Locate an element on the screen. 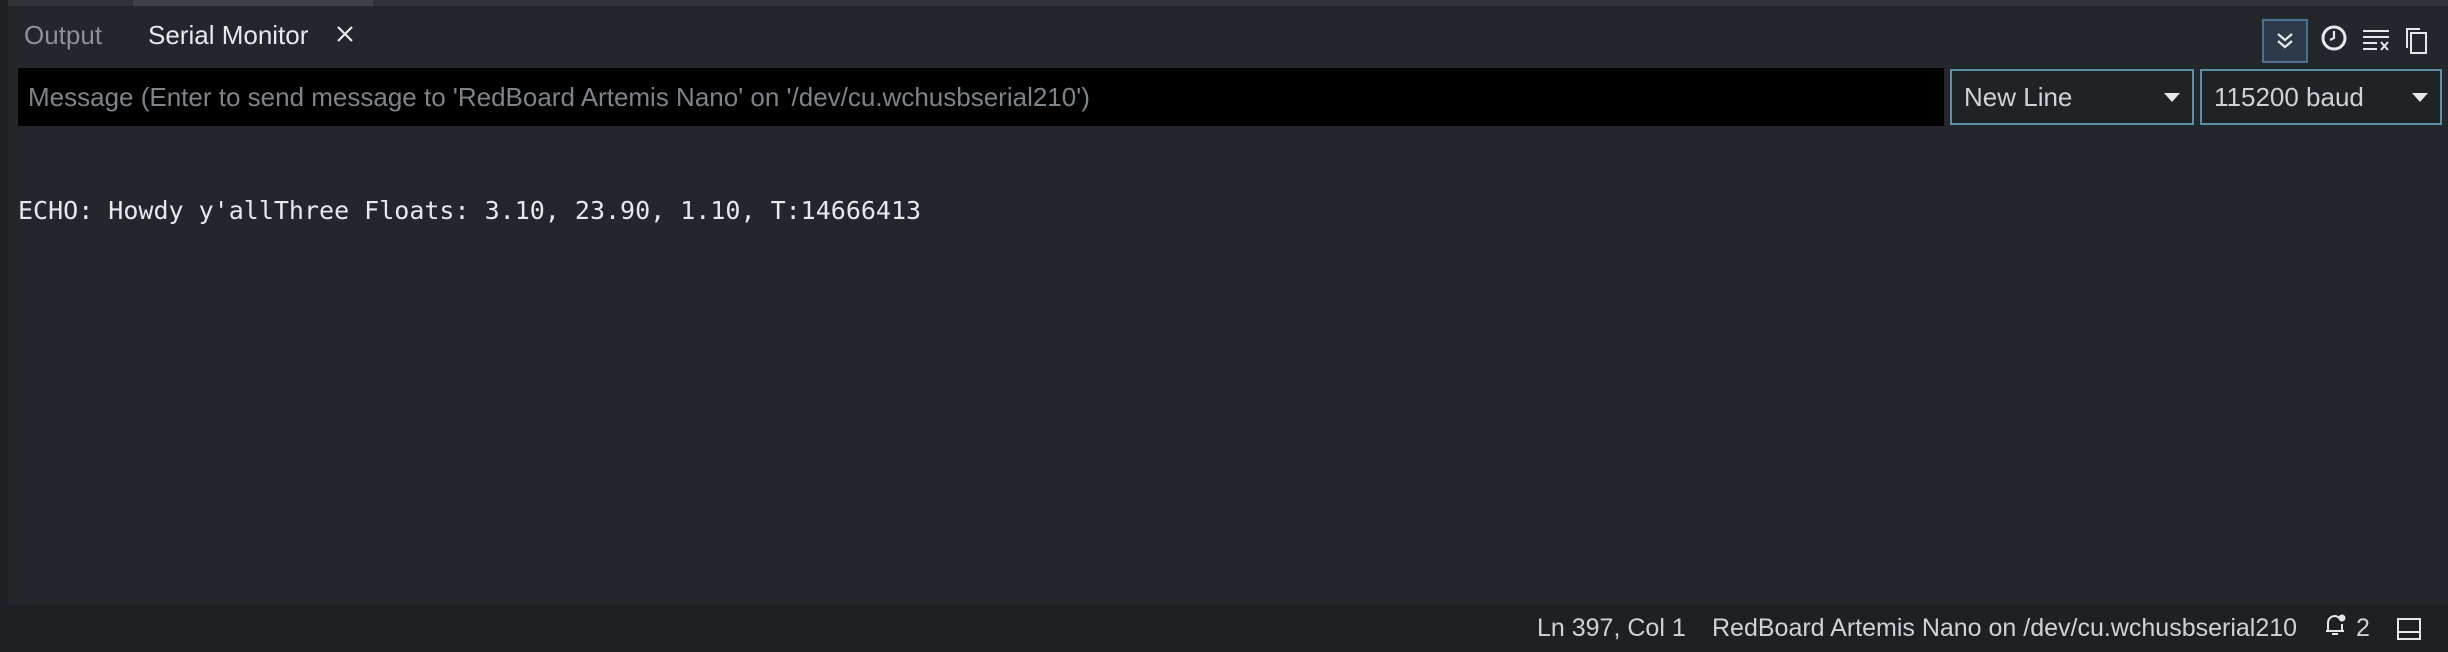 This screenshot has width=2448, height=652. left-edge is located at coordinates (4, 302).